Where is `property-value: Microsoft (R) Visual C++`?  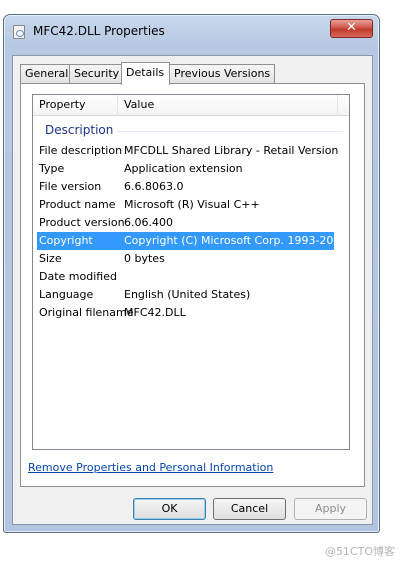
property-value: Microsoft (R) Visual C++ is located at coordinates (192, 204).